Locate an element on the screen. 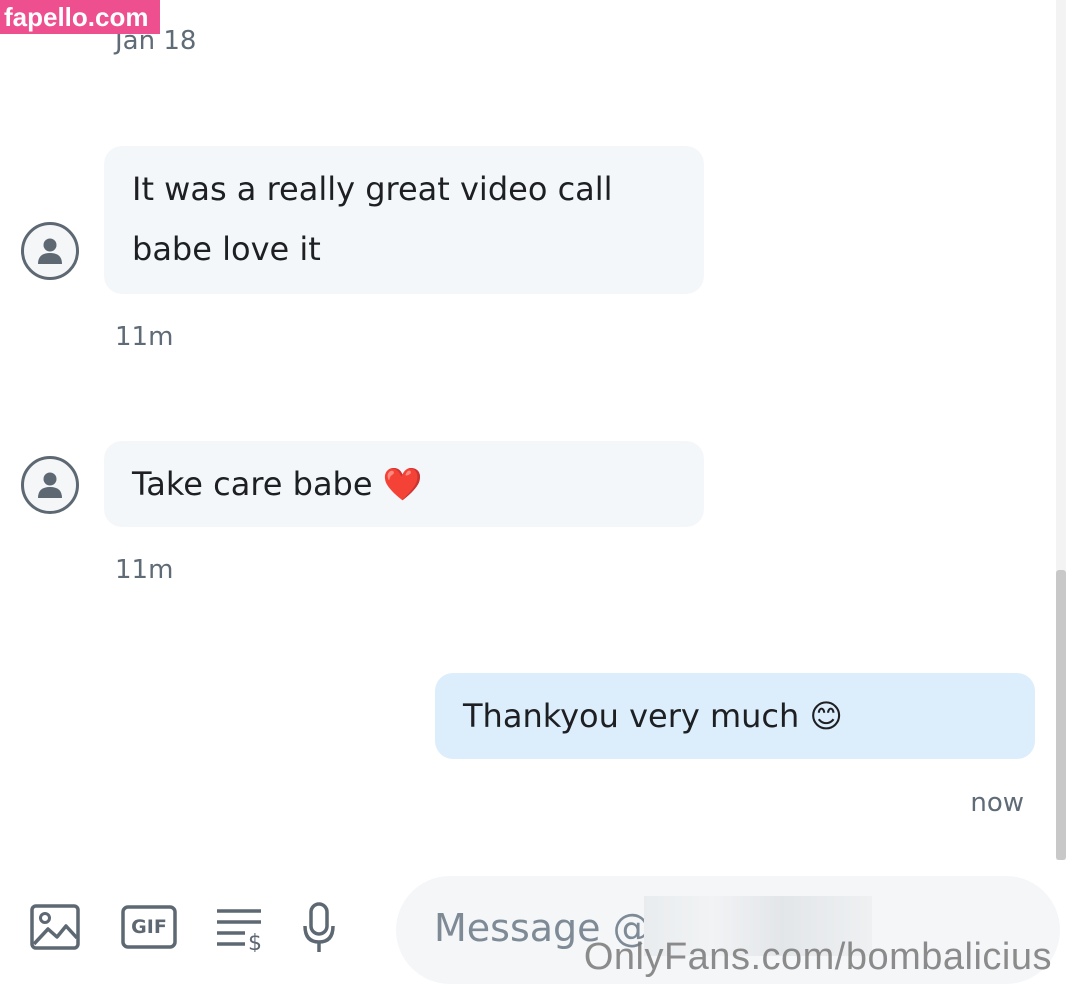  price-list-button: $ is located at coordinates (240, 931).